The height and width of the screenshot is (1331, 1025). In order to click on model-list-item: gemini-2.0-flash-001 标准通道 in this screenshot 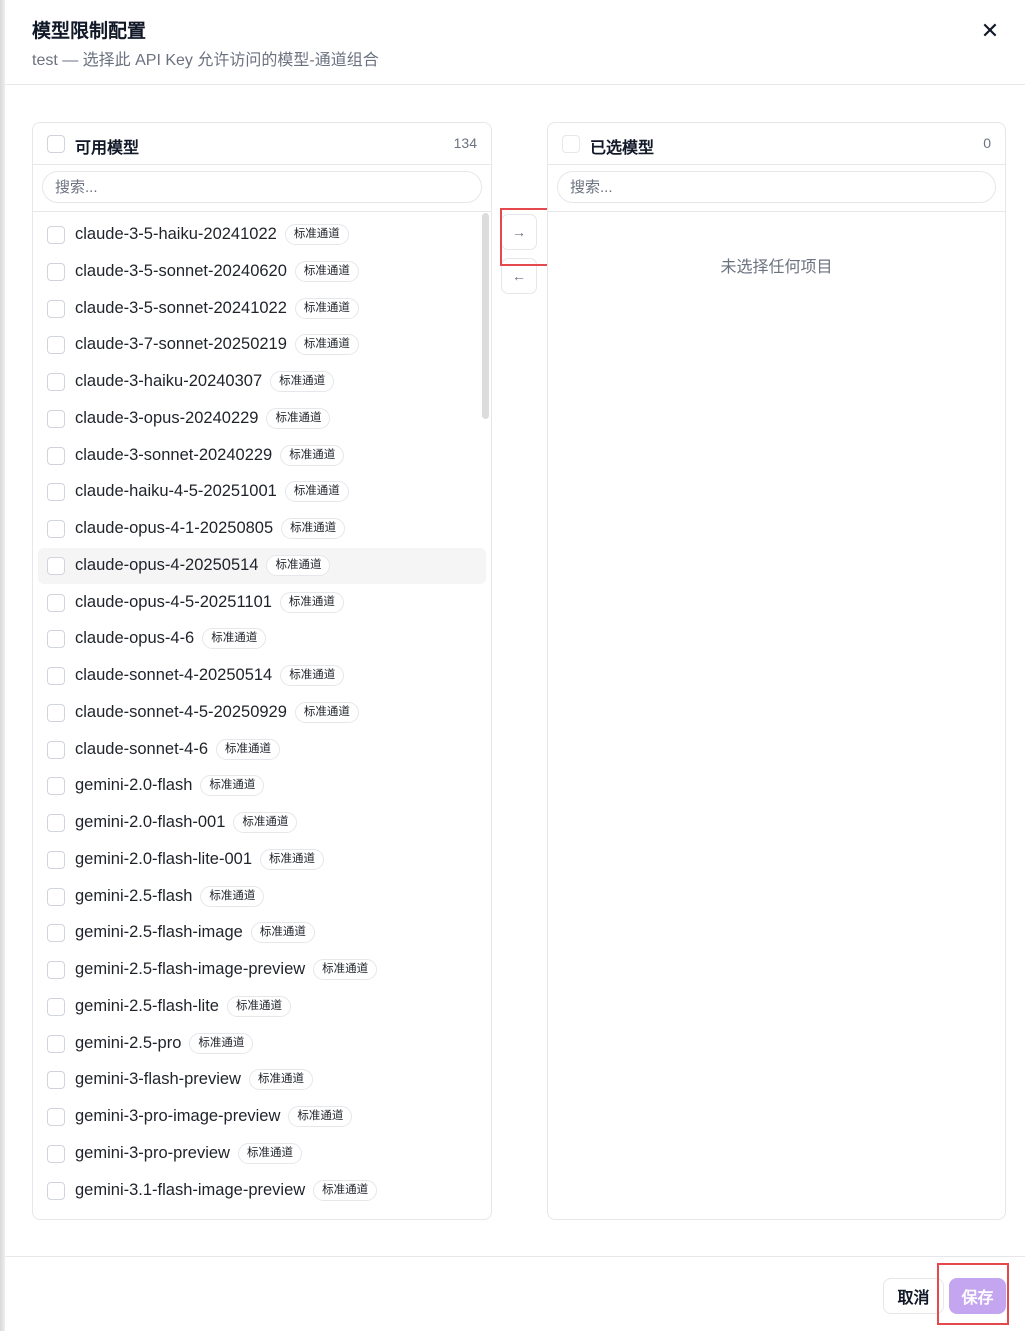, I will do `click(262, 823)`.